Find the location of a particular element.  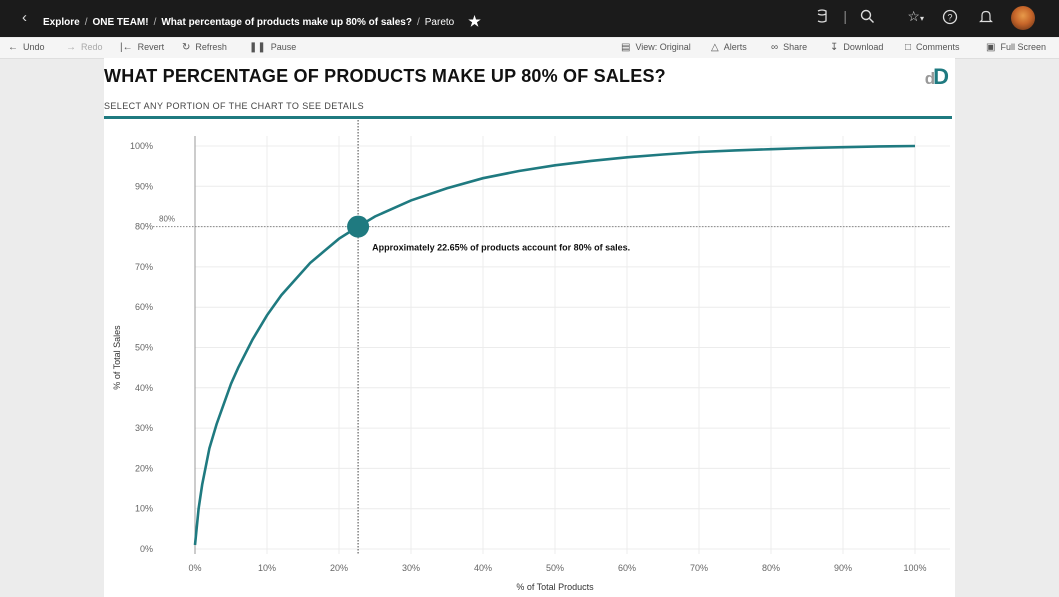

y-tick-label: 70% is located at coordinates (144, 267).